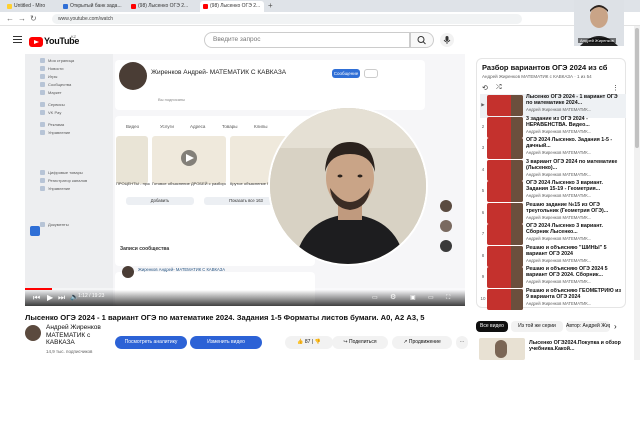 The image size is (640, 440). I want to click on playlist-item-thumbnail: 4:05, so click(505, 213).